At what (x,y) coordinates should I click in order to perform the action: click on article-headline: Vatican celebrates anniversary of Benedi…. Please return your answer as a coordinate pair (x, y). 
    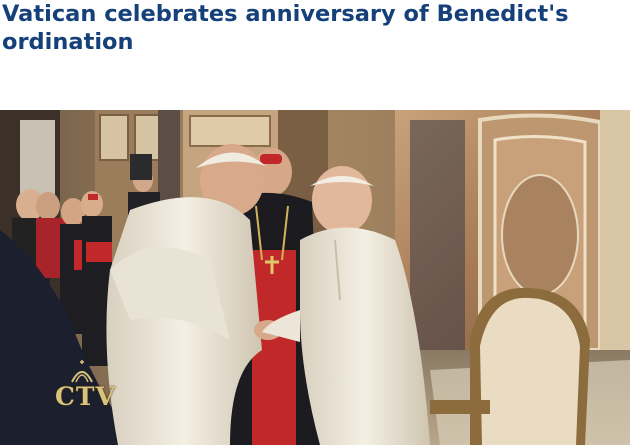
    Looking at the image, I should click on (285, 28).